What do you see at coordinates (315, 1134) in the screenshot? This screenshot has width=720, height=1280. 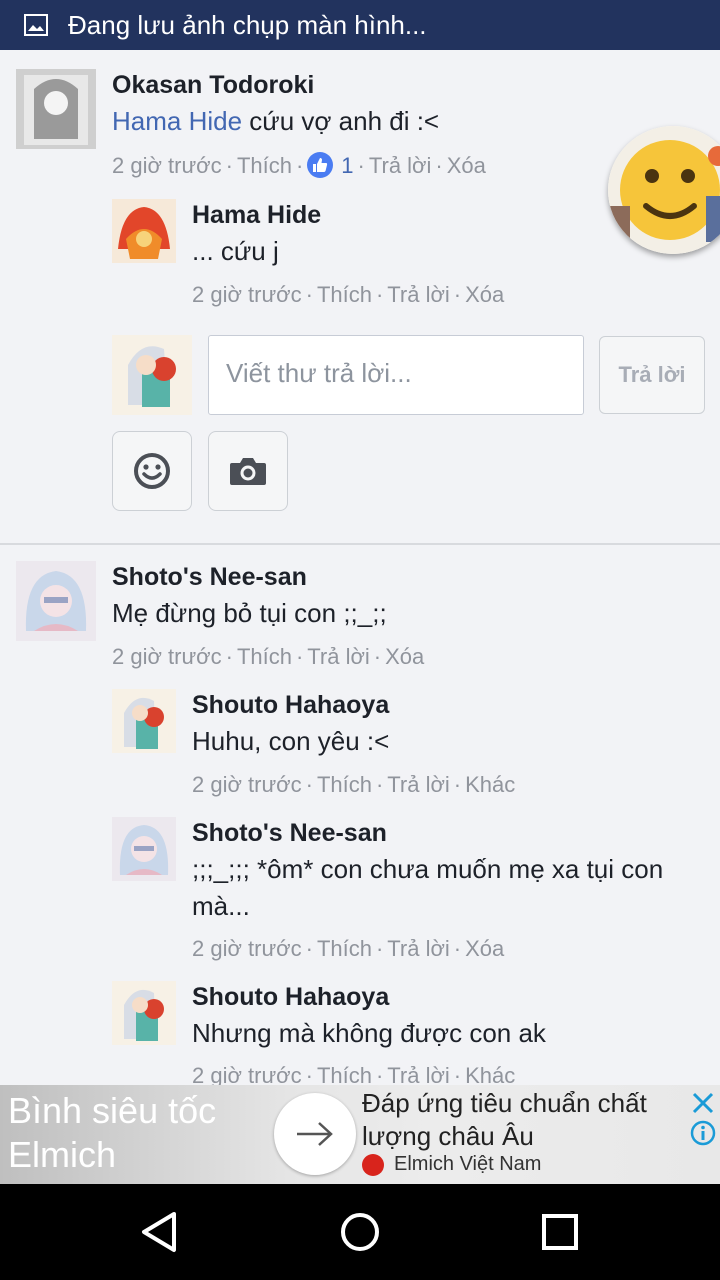 I see `arrow-right-icon` at bounding box center [315, 1134].